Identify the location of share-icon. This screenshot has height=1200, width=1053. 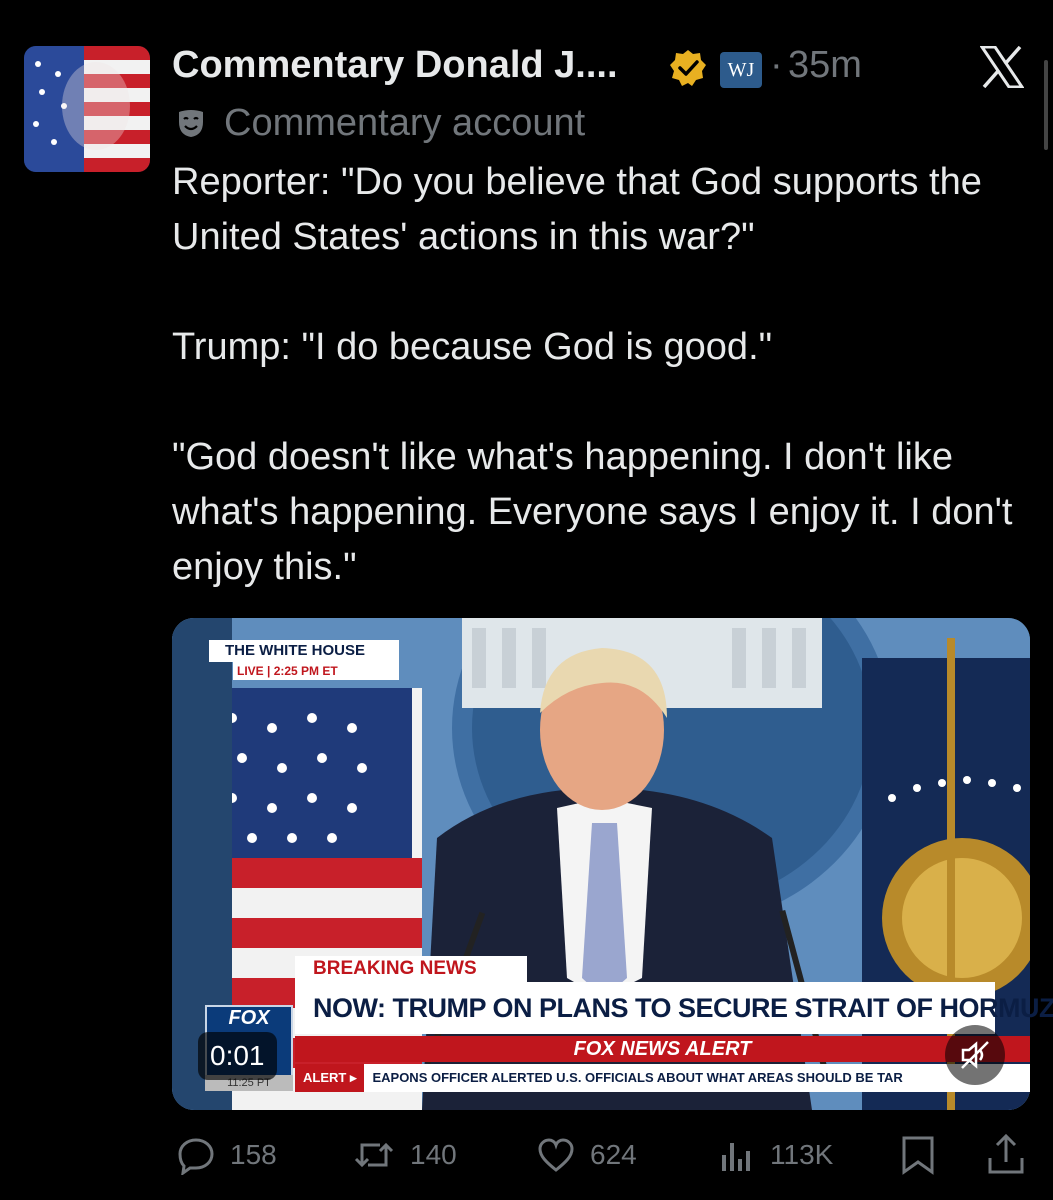
(1006, 1153).